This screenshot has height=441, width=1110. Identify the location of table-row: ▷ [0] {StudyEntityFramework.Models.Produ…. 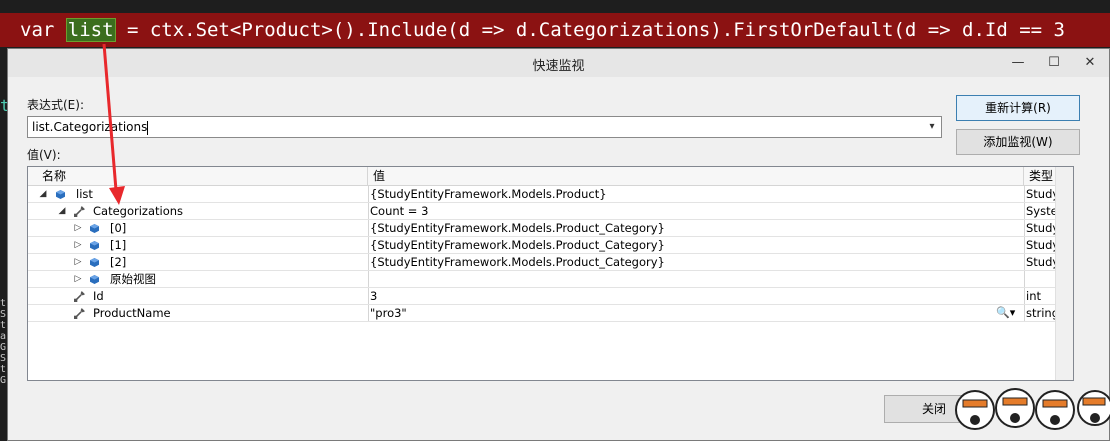
(550, 228).